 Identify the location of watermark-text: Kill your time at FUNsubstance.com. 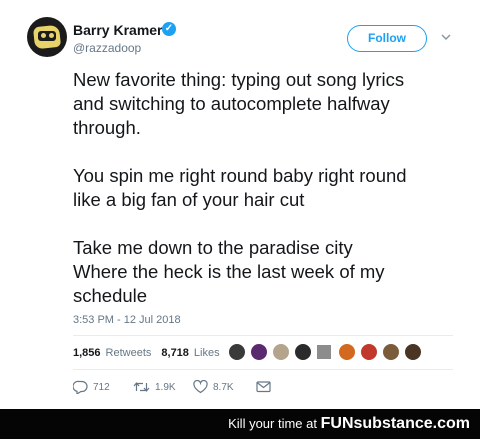
(349, 424).